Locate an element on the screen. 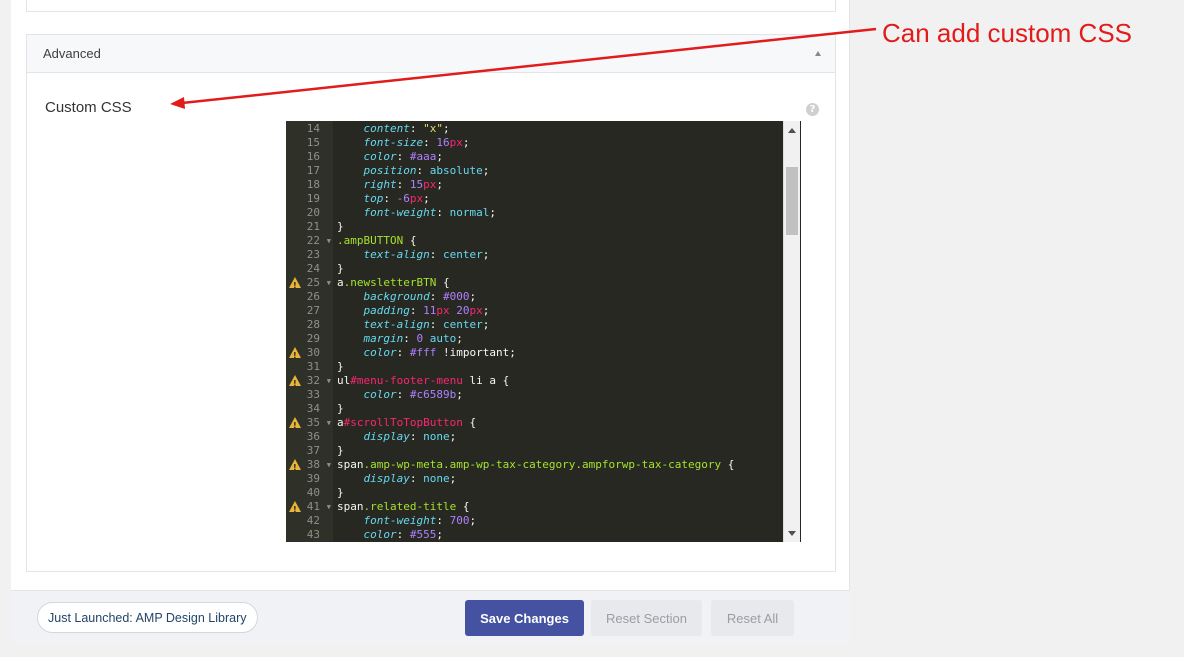  code-token: span is located at coordinates (350, 506).